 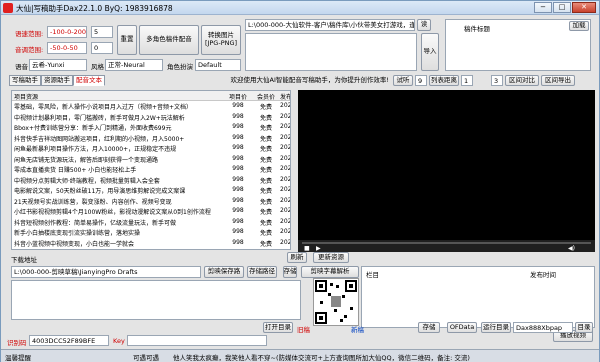 What do you see at coordinates (99, 139) in the screenshot?
I see `table-cell: 抖音快手吉祥动图网站搬运项目，红利期的小视频，月入5000+` at bounding box center [99, 139].